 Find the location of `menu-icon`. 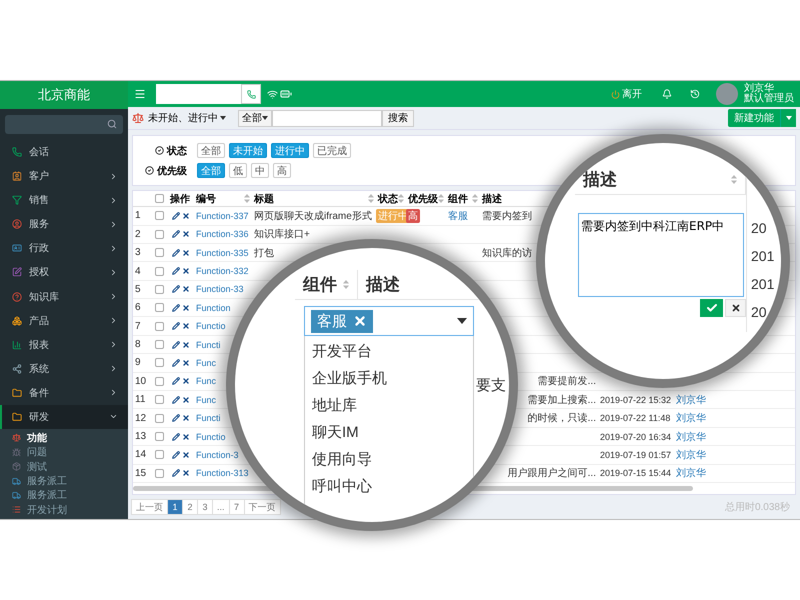

menu-icon is located at coordinates (140, 94).